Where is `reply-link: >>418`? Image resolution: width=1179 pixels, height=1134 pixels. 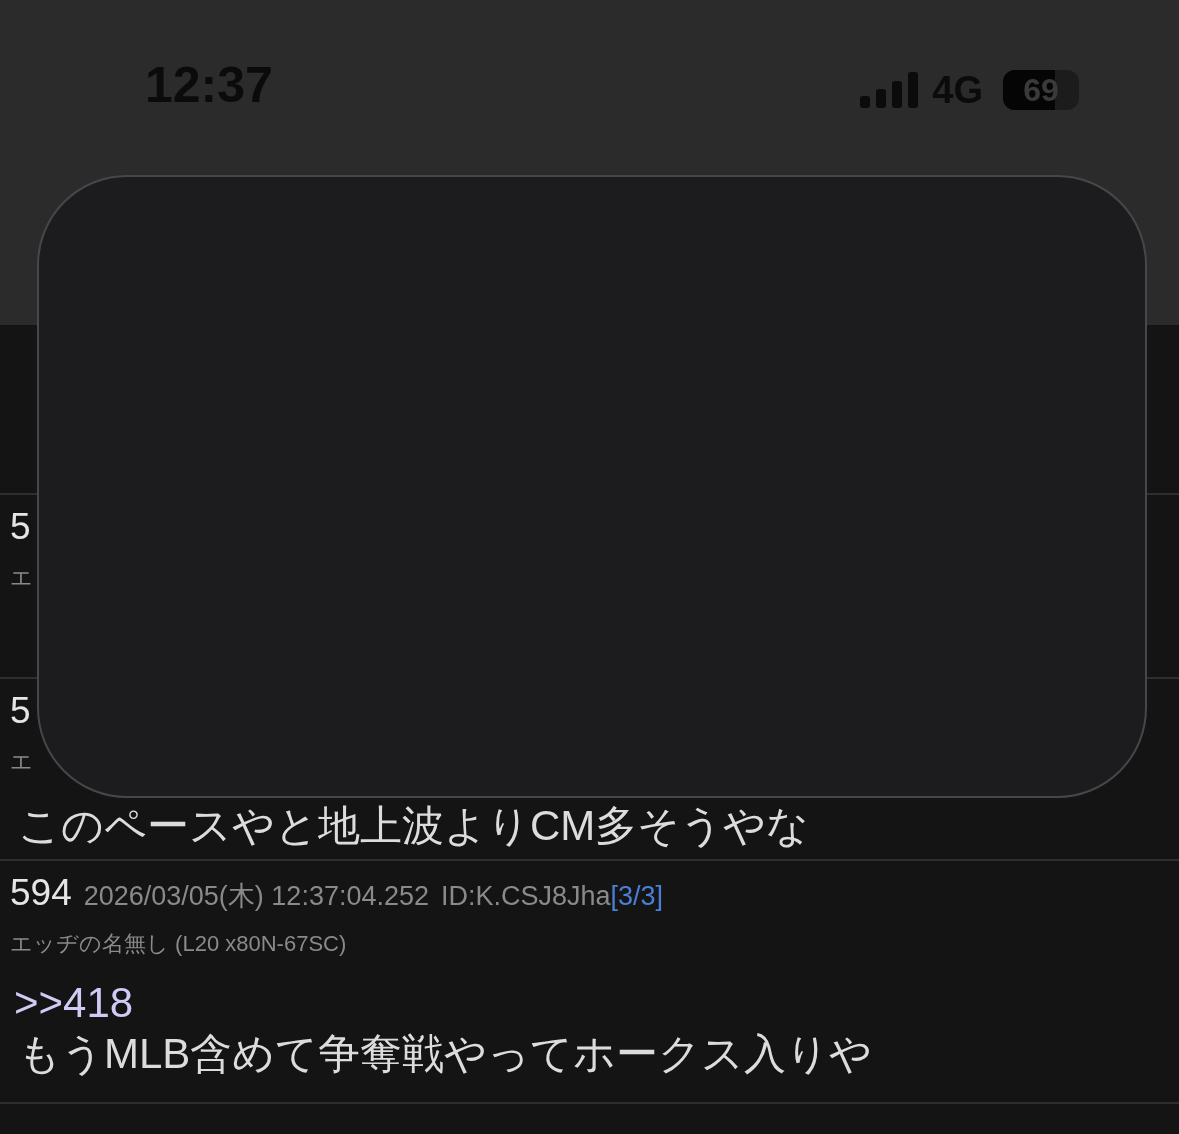 reply-link: >>418 is located at coordinates (591, 1002).